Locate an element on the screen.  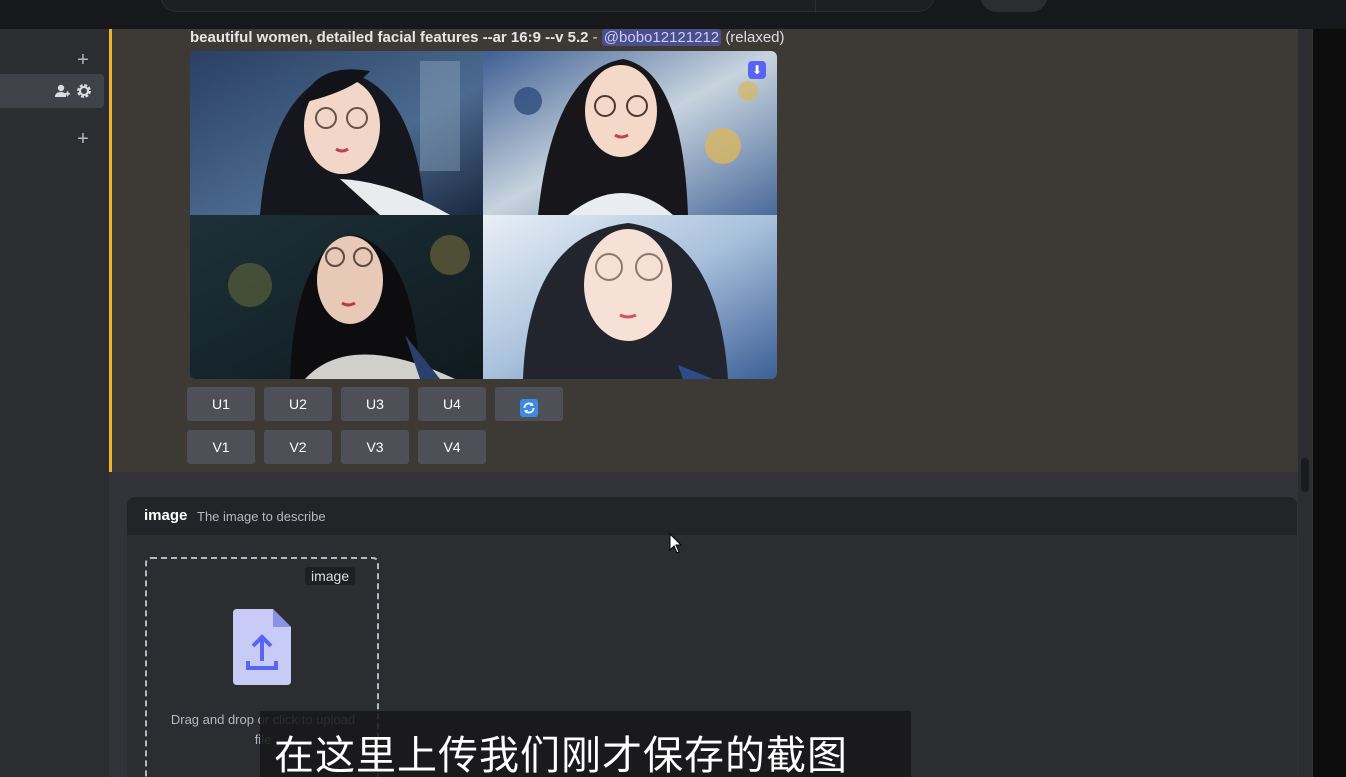
search-divider is located at coordinates (815, 6).